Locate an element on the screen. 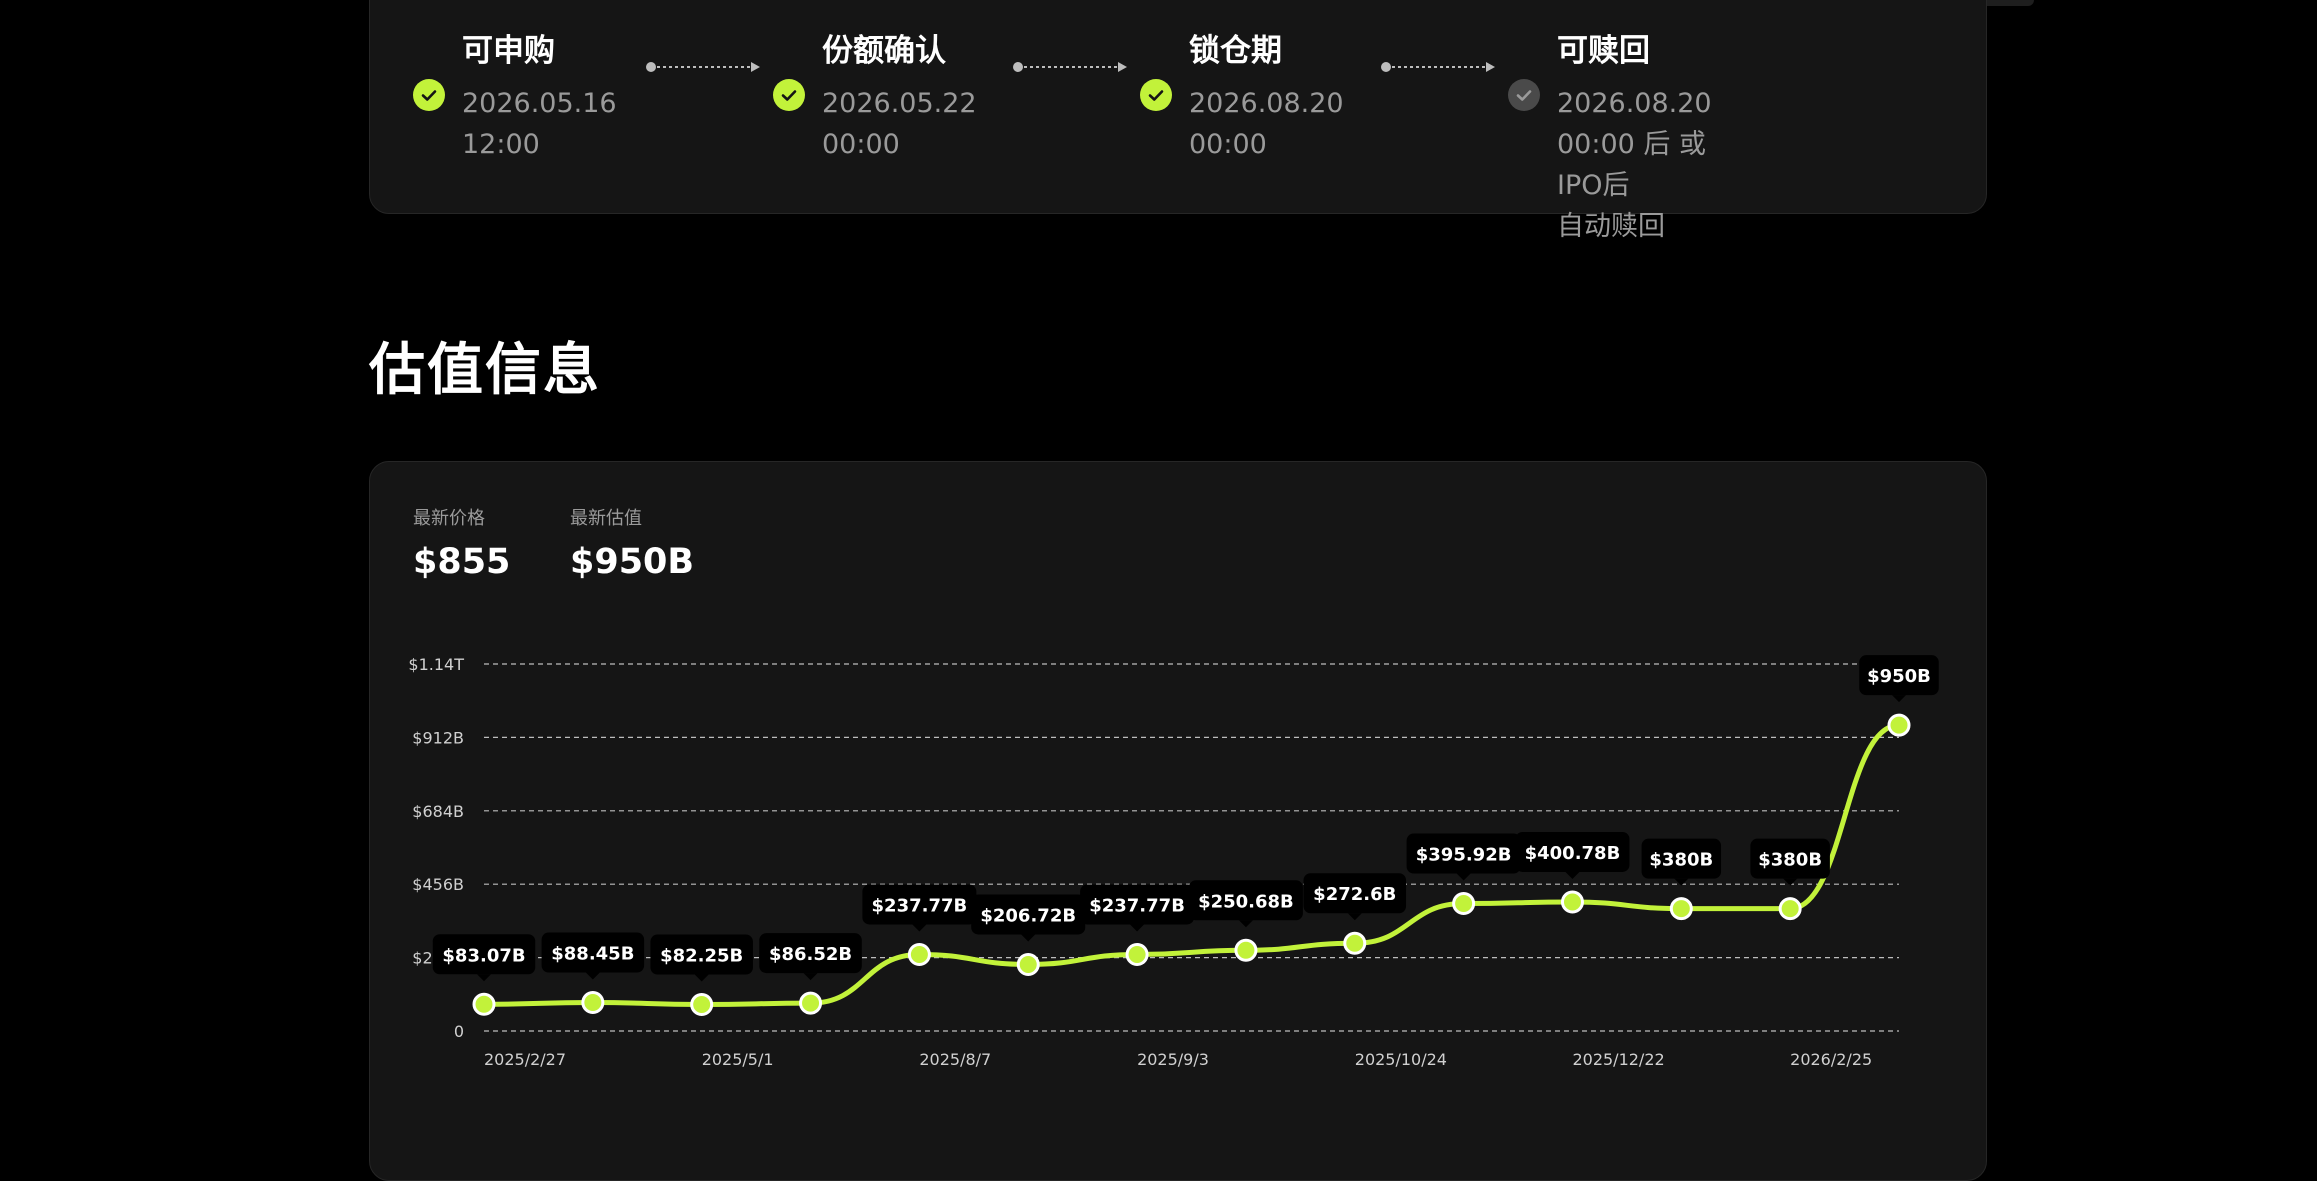 Image resolution: width=2317 pixels, height=1181 pixels. data-label: $950B is located at coordinates (1899, 679).